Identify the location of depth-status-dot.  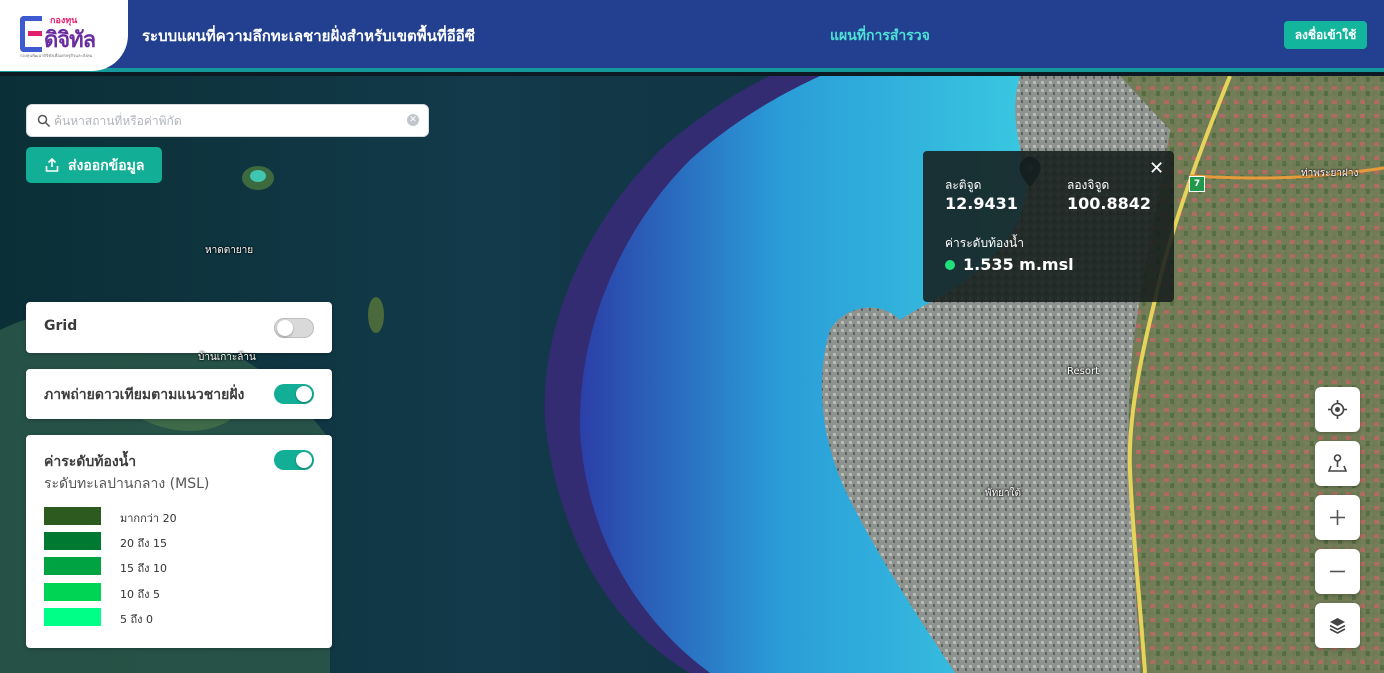
(950, 265).